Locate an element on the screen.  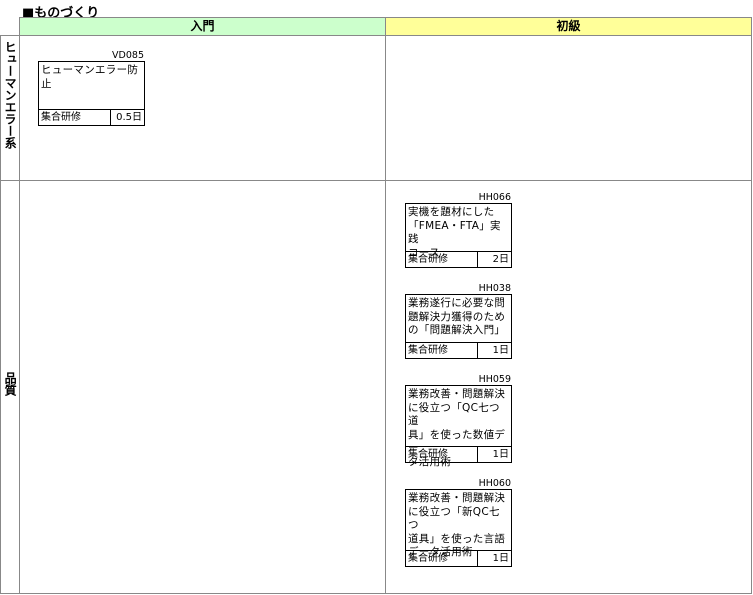
course-card: 業務遂行に必要な問 題解決力獲得のため の「問題解決入門」 集合研修 1日 is located at coordinates (458, 326).